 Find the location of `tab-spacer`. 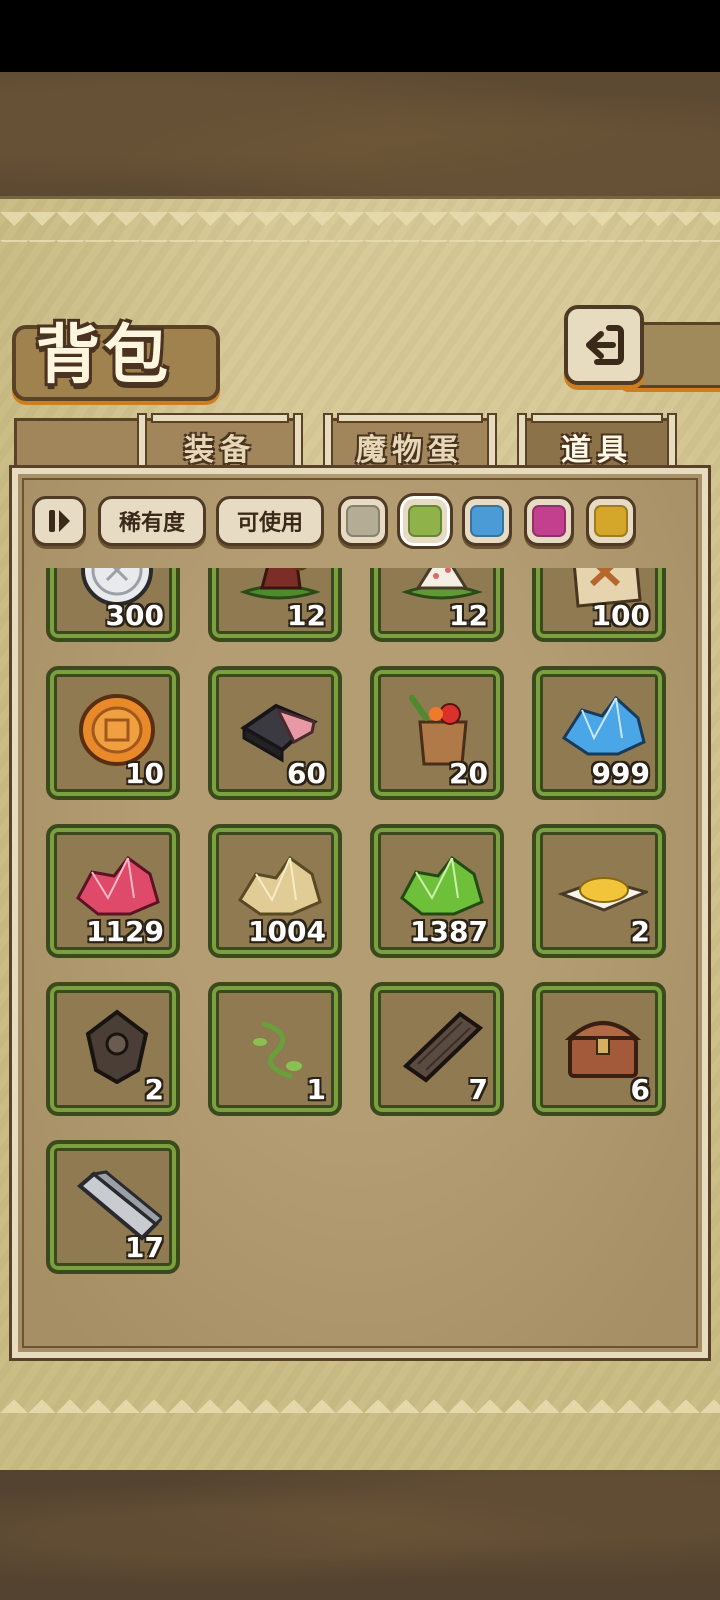

tab-spacer is located at coordinates (78, 445).